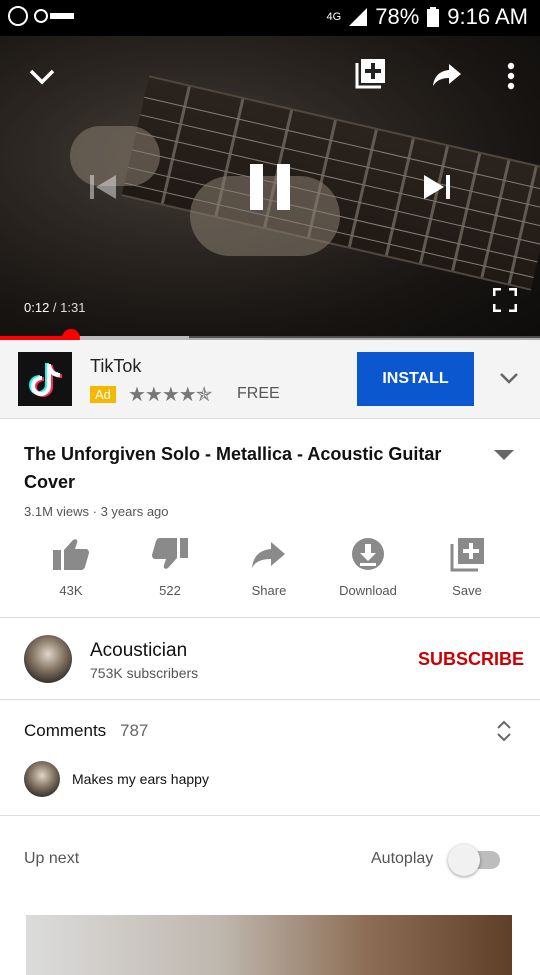 This screenshot has height=975, width=540. I want to click on tiktok-logo-icon, so click(45, 379).